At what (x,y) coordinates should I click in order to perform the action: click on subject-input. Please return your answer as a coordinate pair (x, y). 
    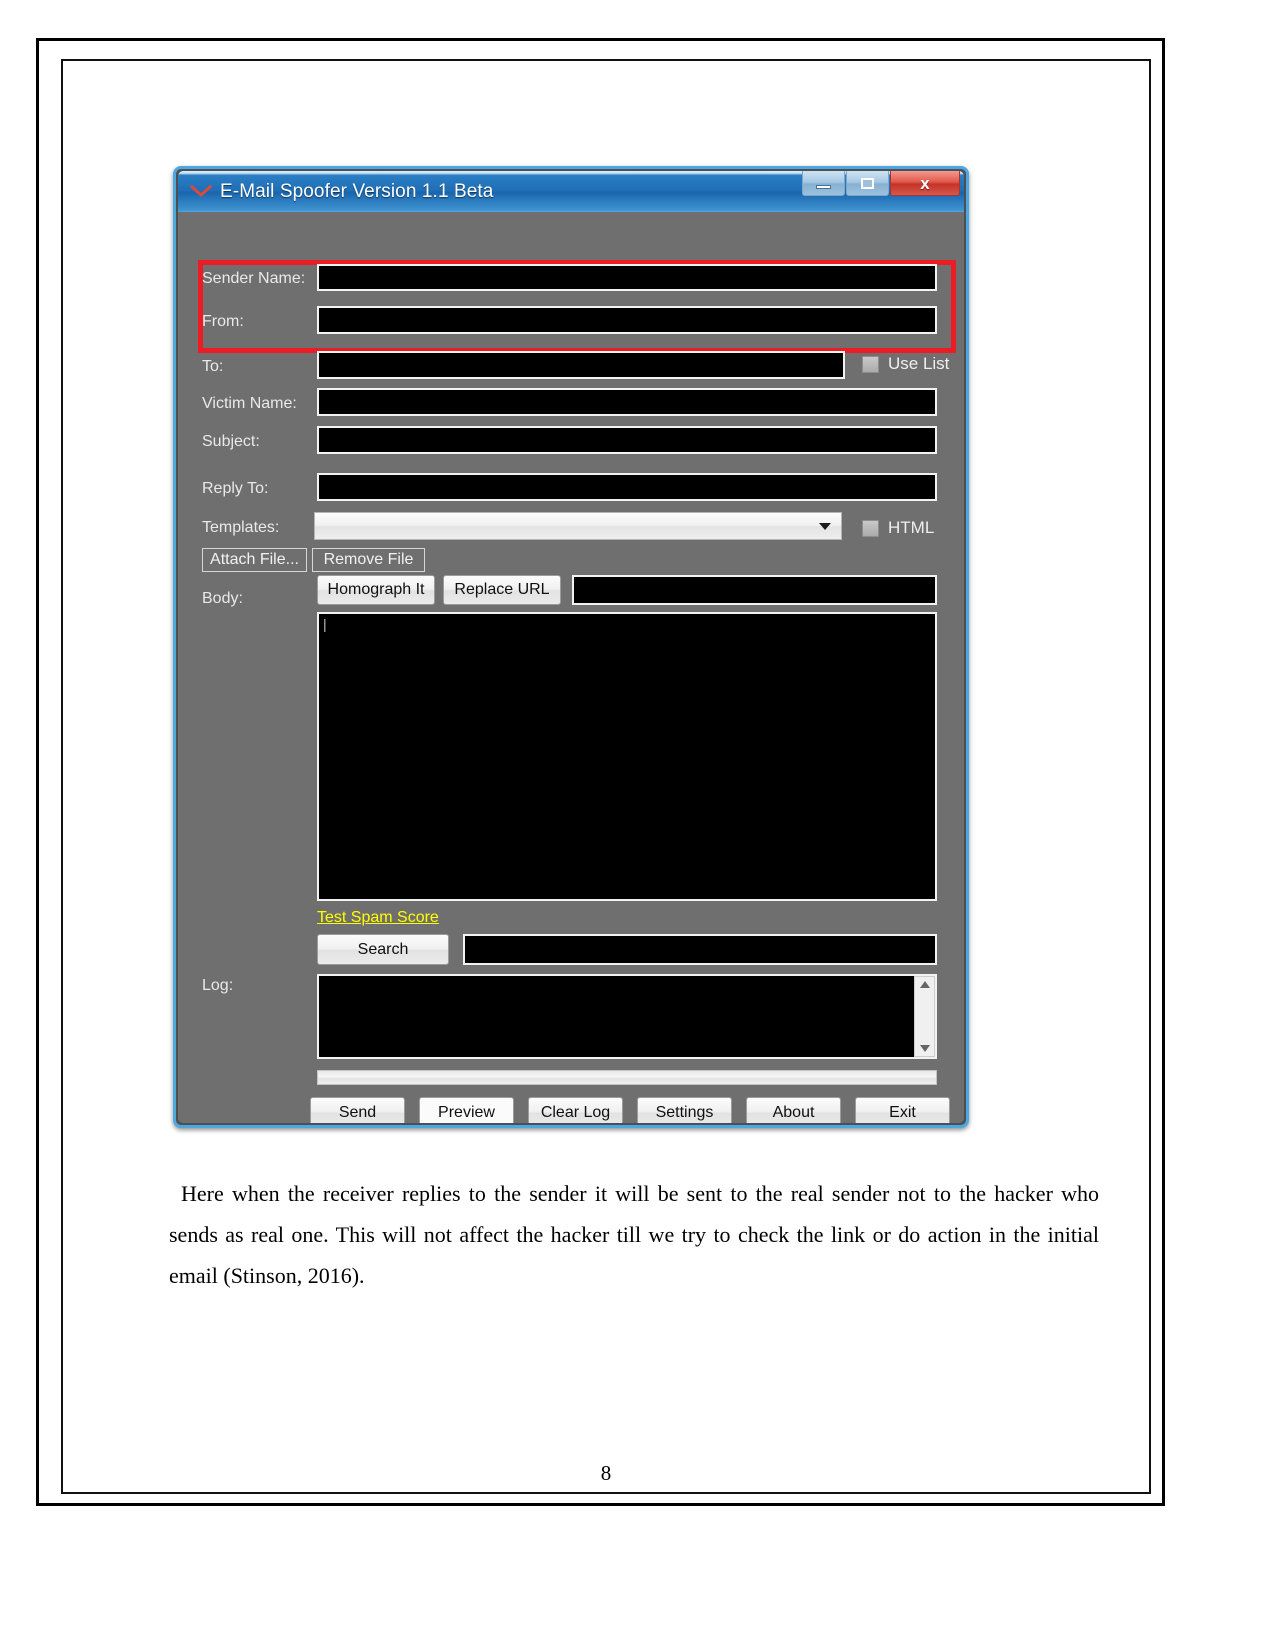
    Looking at the image, I should click on (627, 440).